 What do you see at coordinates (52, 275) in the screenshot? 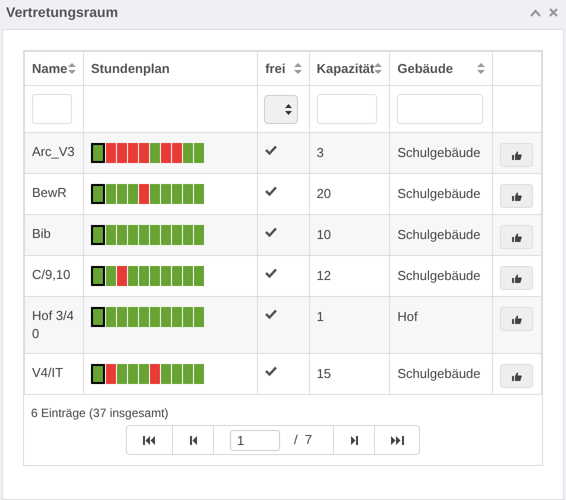
I see `table-cell-text: C/9,10` at bounding box center [52, 275].